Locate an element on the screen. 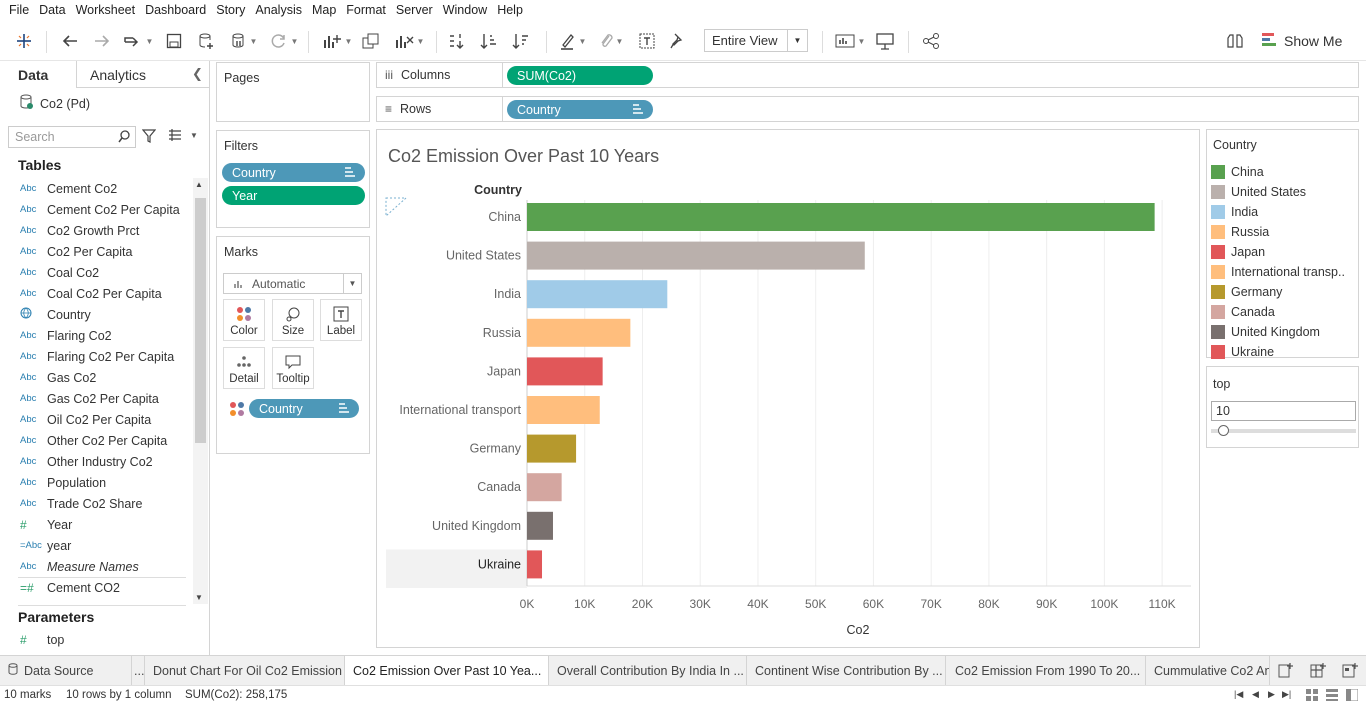 This screenshot has height=704, width=1366. tab-data: Data is located at coordinates (38, 74).